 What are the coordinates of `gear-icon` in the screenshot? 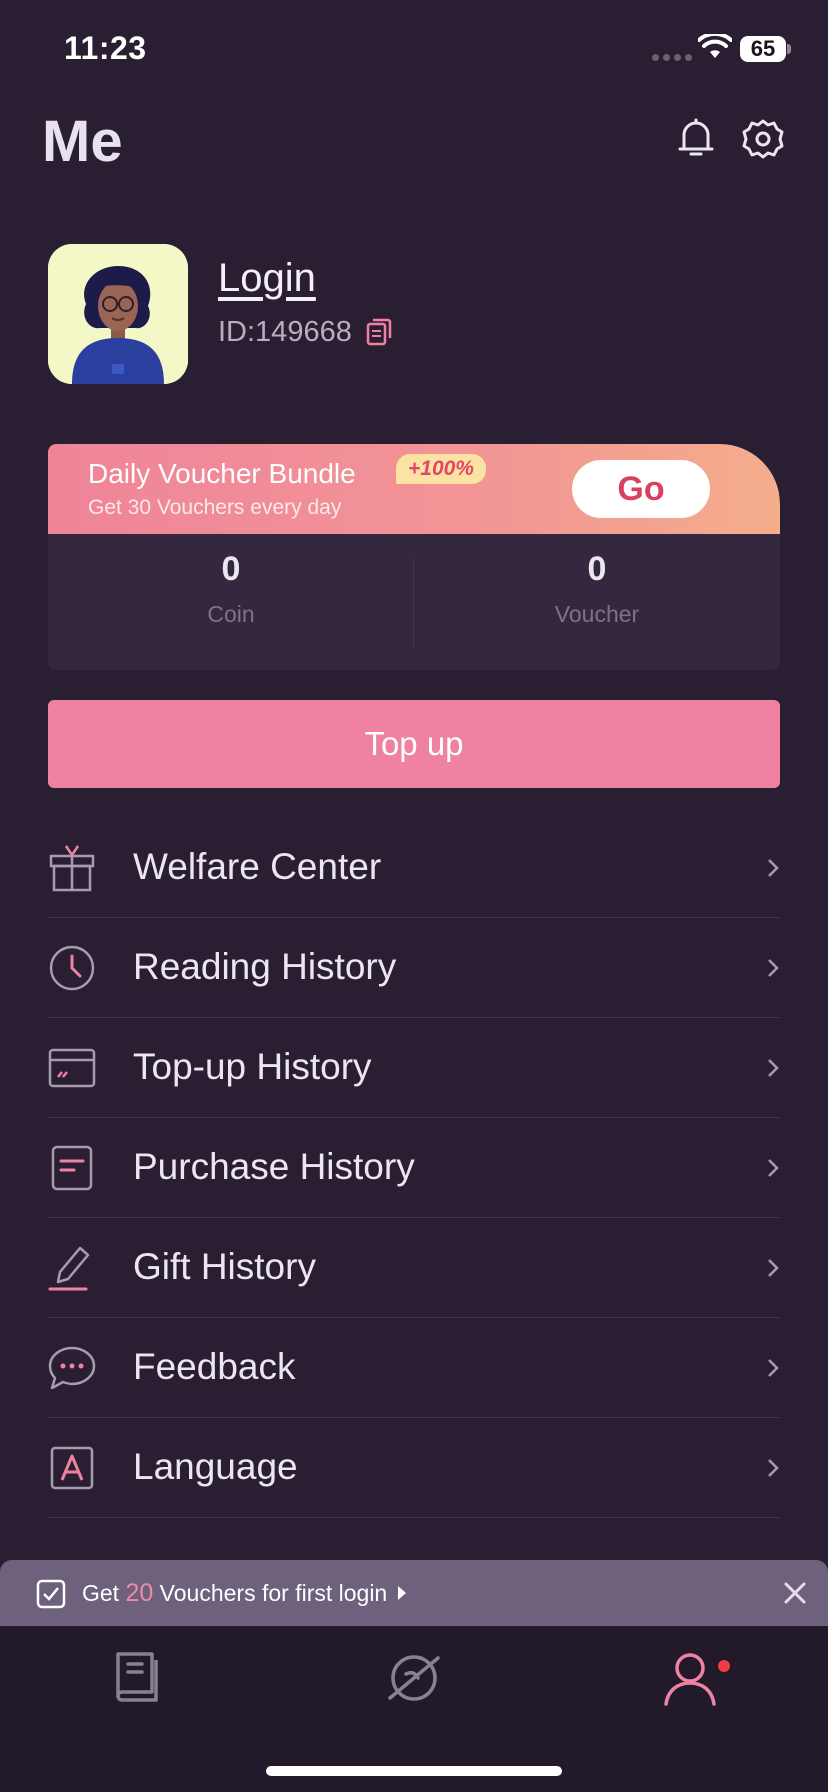 It's located at (763, 139).